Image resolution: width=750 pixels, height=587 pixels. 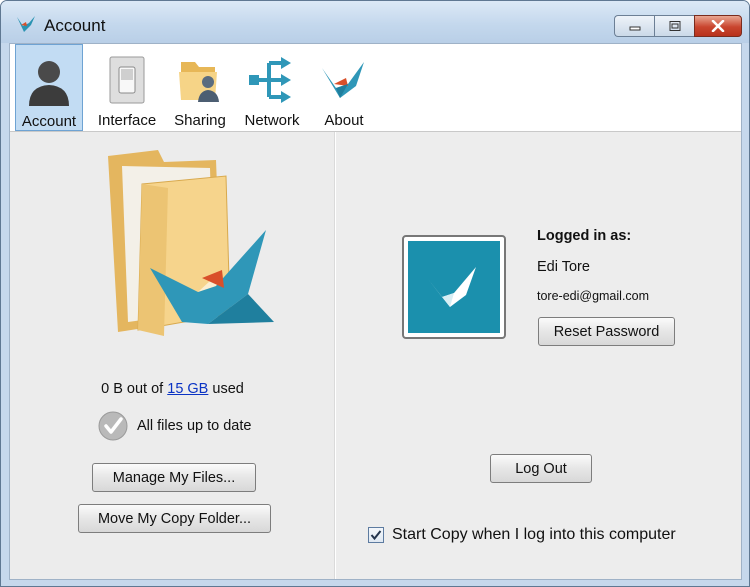 I want to click on tab-account: Account, so click(x=49, y=87).